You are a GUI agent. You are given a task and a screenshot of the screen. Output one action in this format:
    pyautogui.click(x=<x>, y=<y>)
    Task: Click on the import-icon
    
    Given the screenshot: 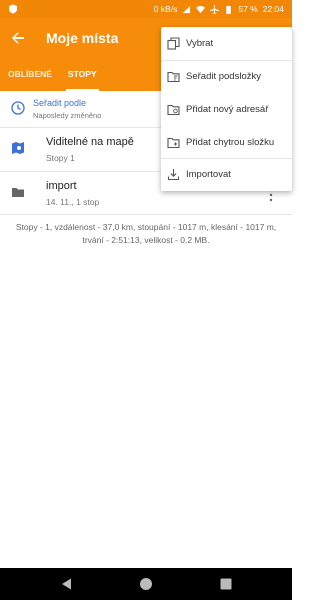 What is the action you would take?
    pyautogui.click(x=173, y=175)
    